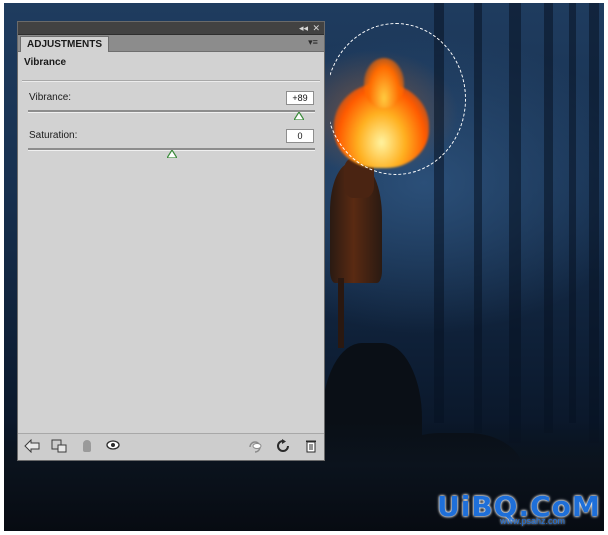  I want to click on return-to-list-icon, so click(32, 446).